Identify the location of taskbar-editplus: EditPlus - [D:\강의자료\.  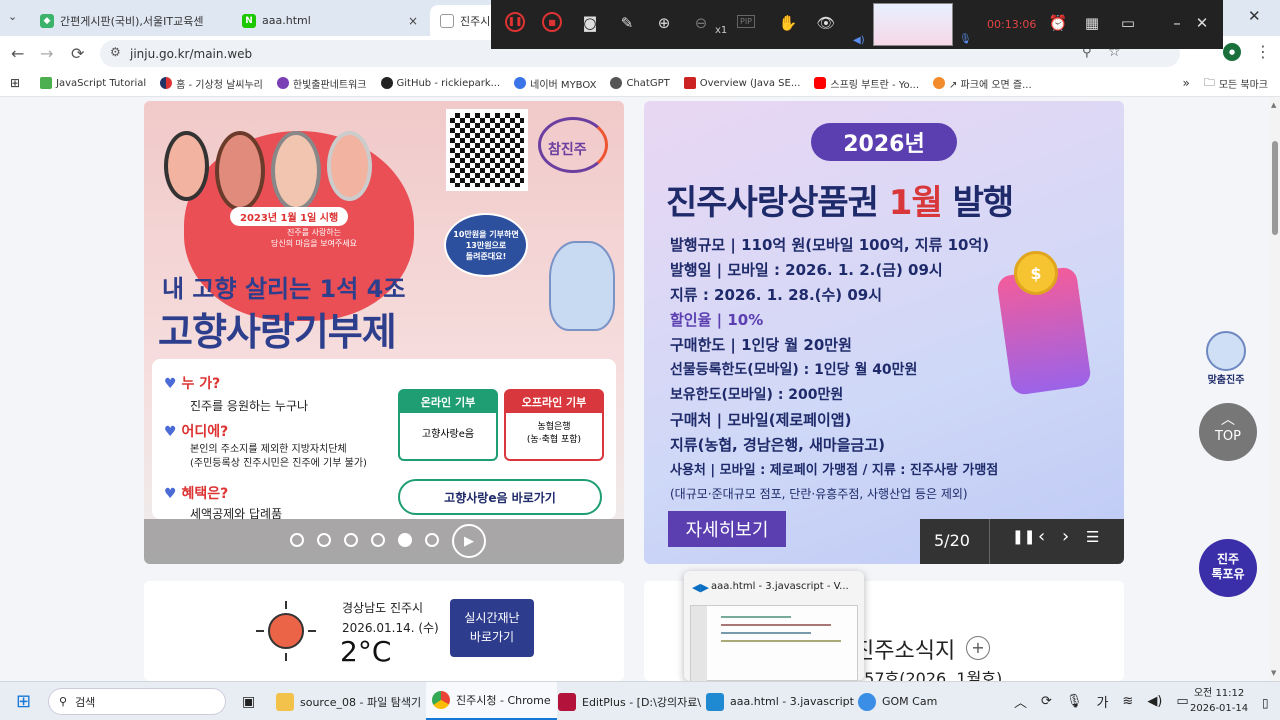
(629, 701).